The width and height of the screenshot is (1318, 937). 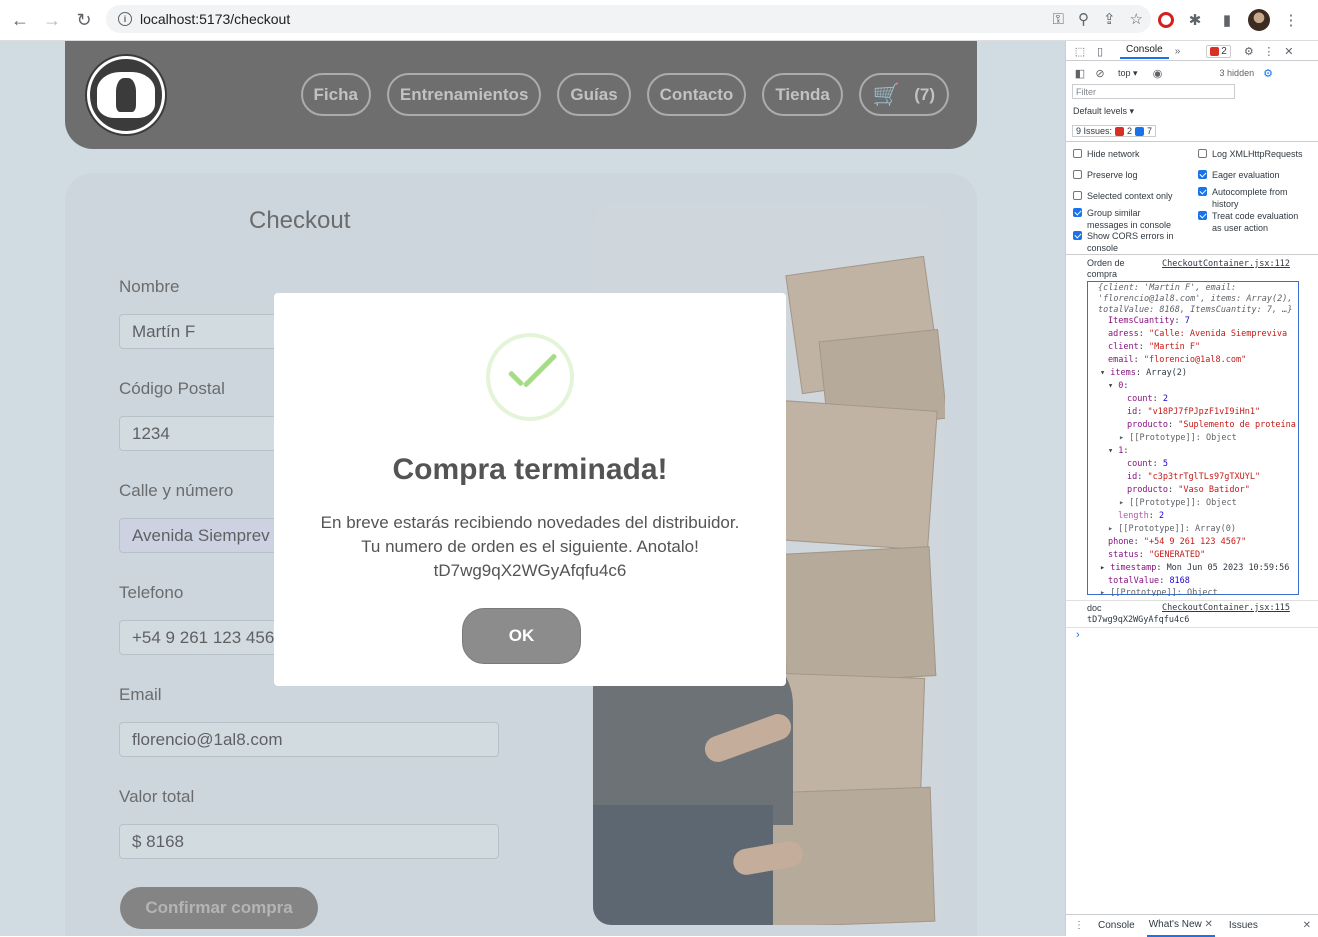 I want to click on clear-console-icon: ⊘, so click(x=1100, y=73).